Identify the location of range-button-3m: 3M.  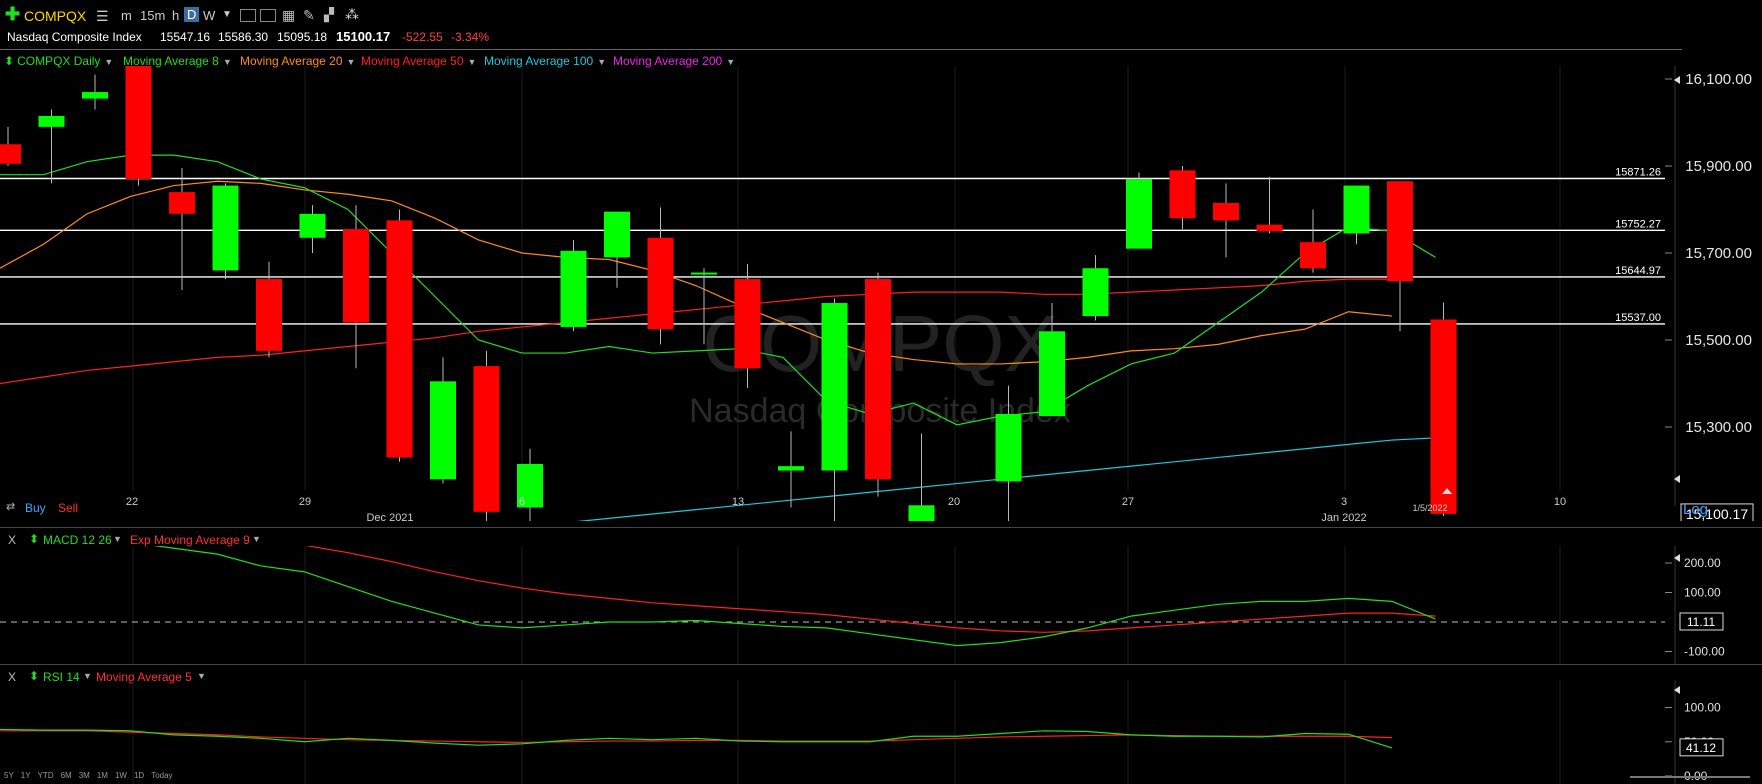
(84, 775).